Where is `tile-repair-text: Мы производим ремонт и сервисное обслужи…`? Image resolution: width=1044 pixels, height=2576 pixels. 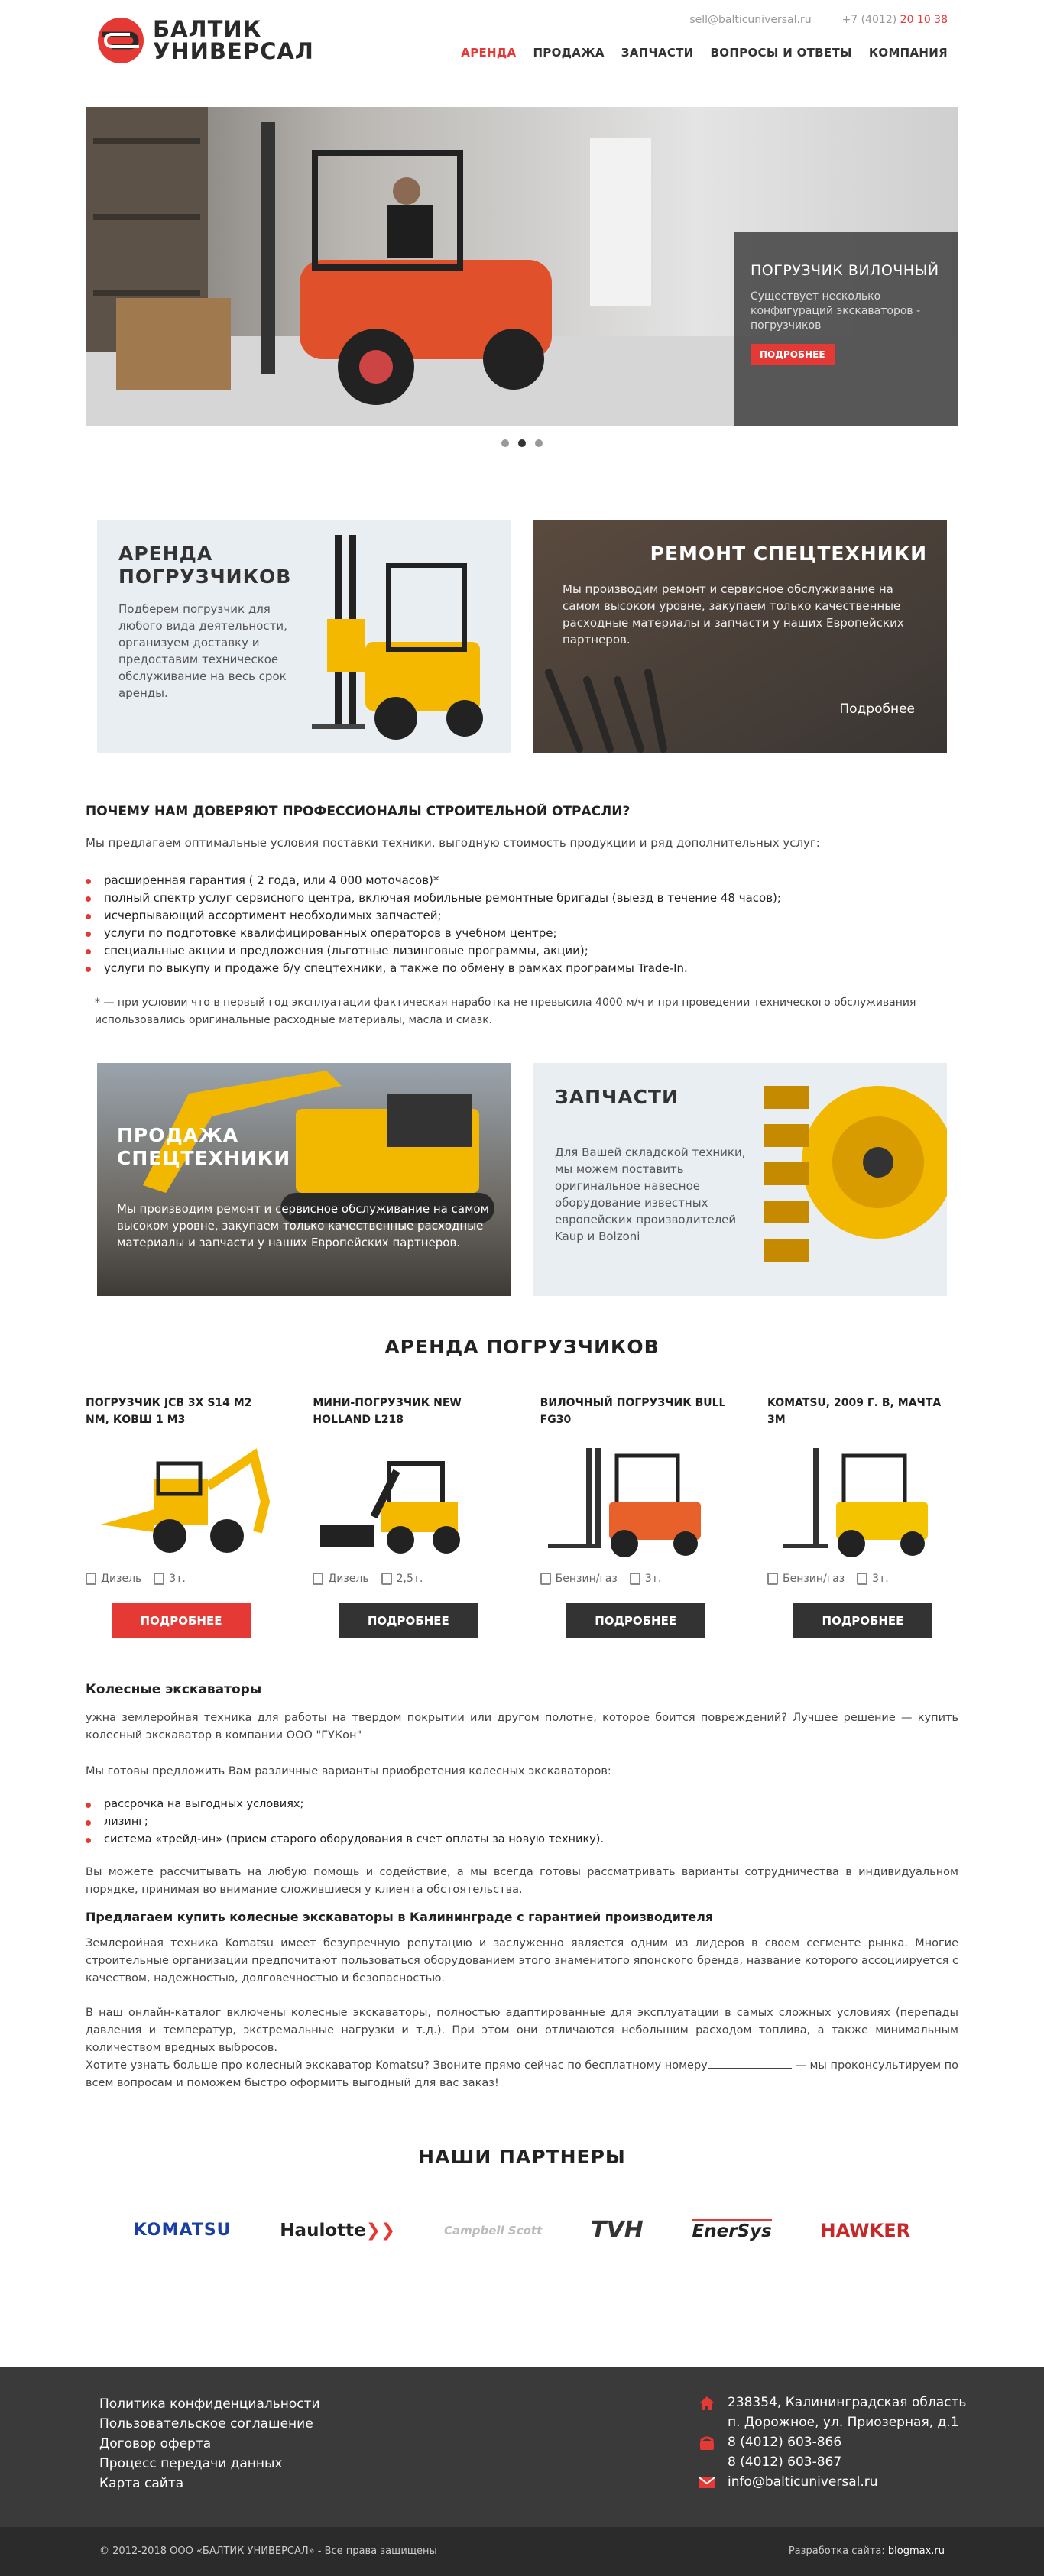
tile-repair-text: Мы производим ремонт и сервисное обслужи… is located at coordinates (733, 614).